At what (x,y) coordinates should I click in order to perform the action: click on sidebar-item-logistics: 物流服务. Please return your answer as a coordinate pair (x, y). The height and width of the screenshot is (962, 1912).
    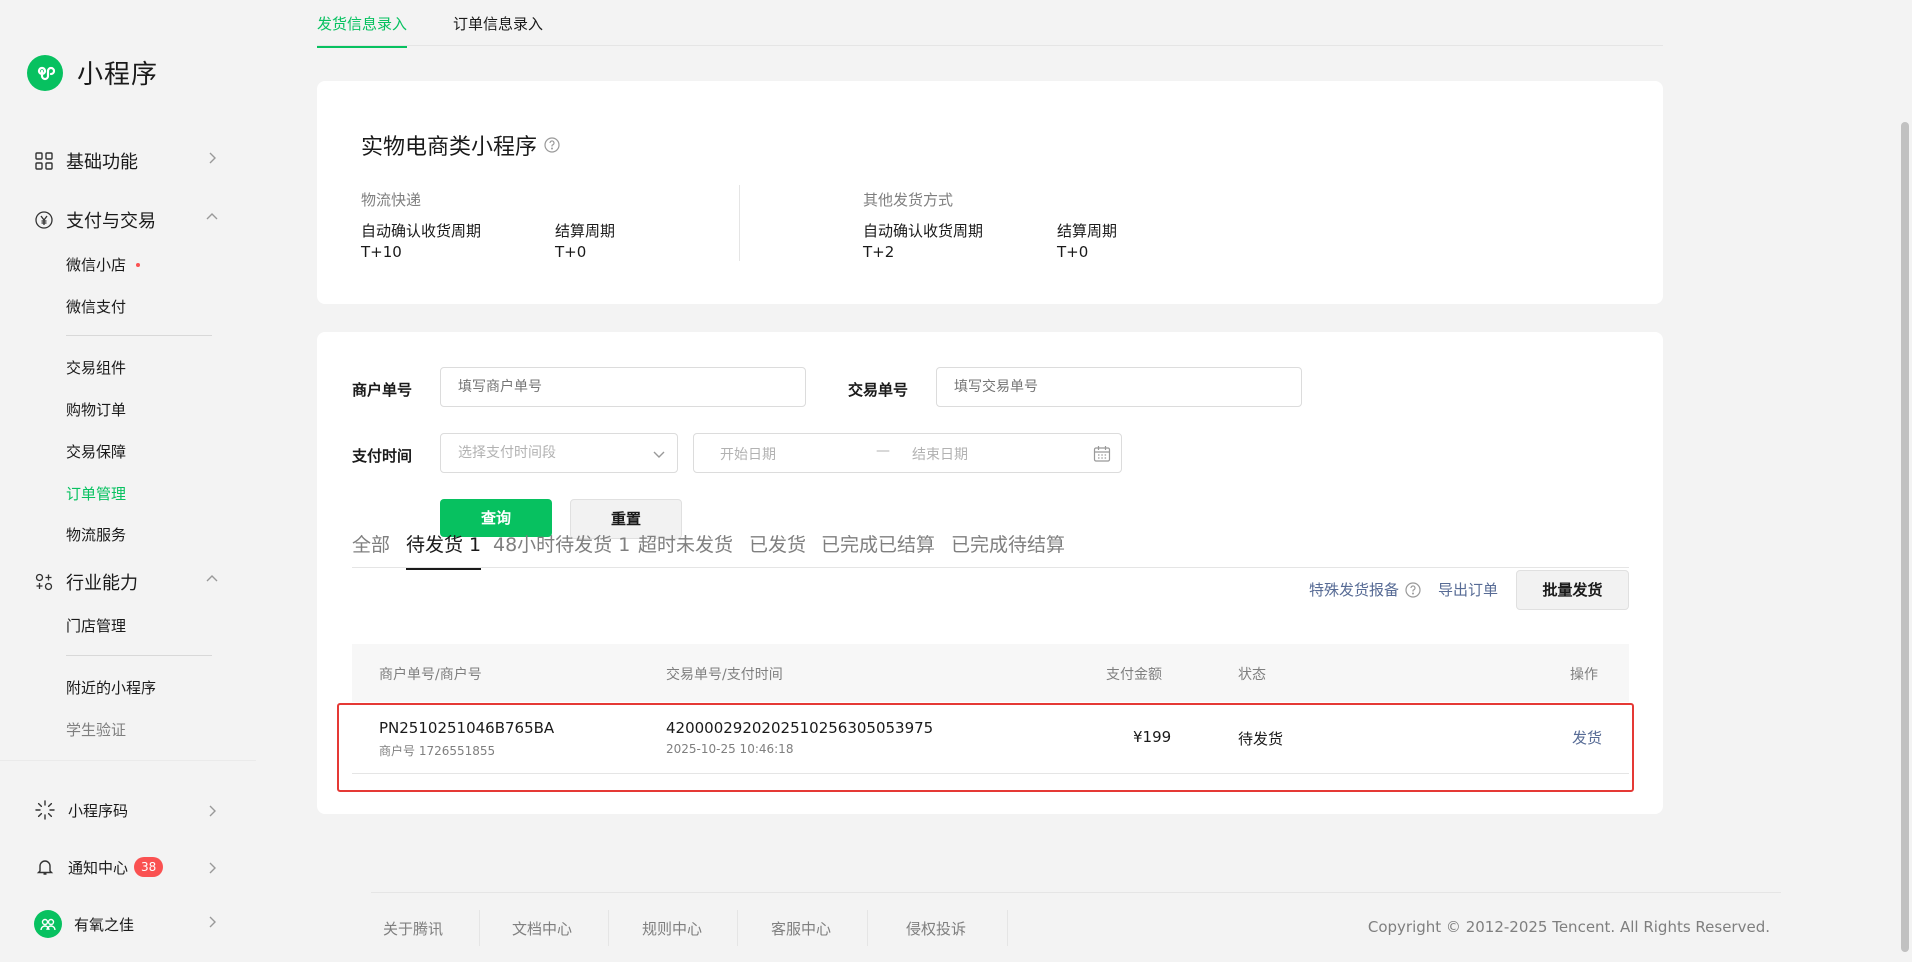
    Looking at the image, I should click on (96, 534).